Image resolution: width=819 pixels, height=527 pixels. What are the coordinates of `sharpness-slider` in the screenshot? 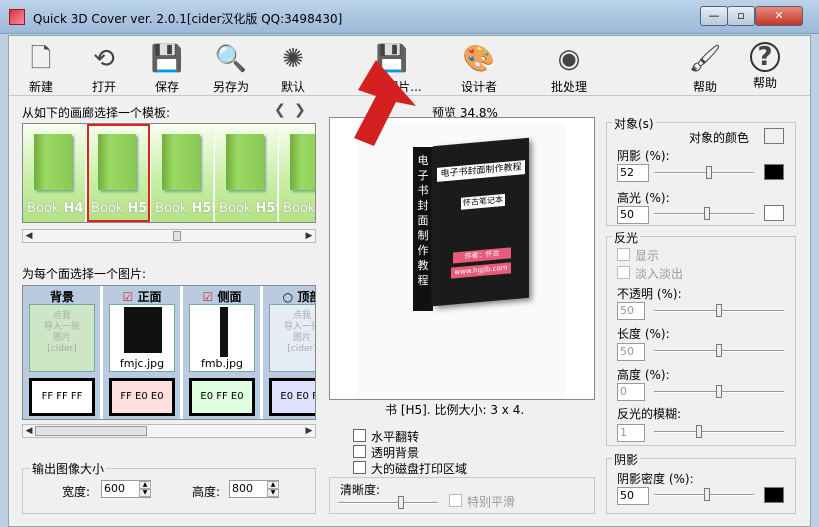 It's located at (388, 502).